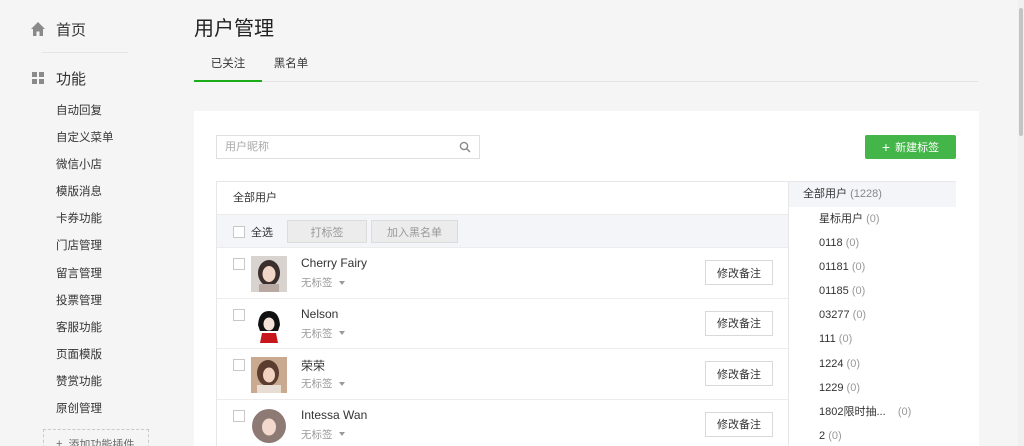  What do you see at coordinates (872, 291) in the screenshot?
I see `tag-item: 01185 (0)` at bounding box center [872, 291].